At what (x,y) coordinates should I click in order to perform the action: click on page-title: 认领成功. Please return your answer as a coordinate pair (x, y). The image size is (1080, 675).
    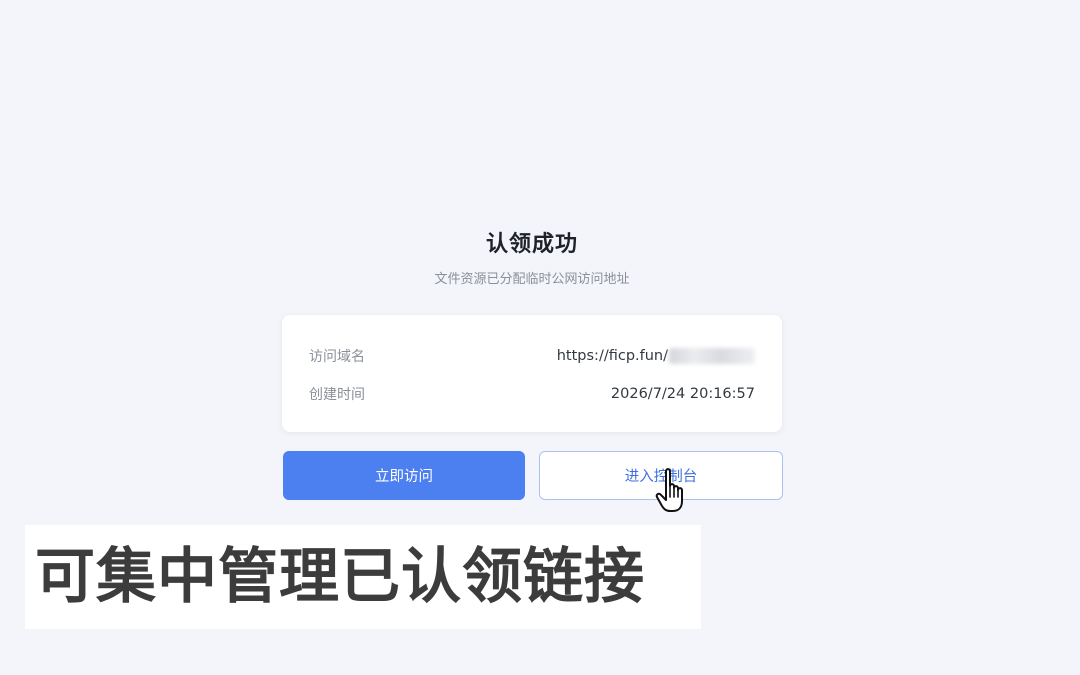
    Looking at the image, I should click on (531, 244).